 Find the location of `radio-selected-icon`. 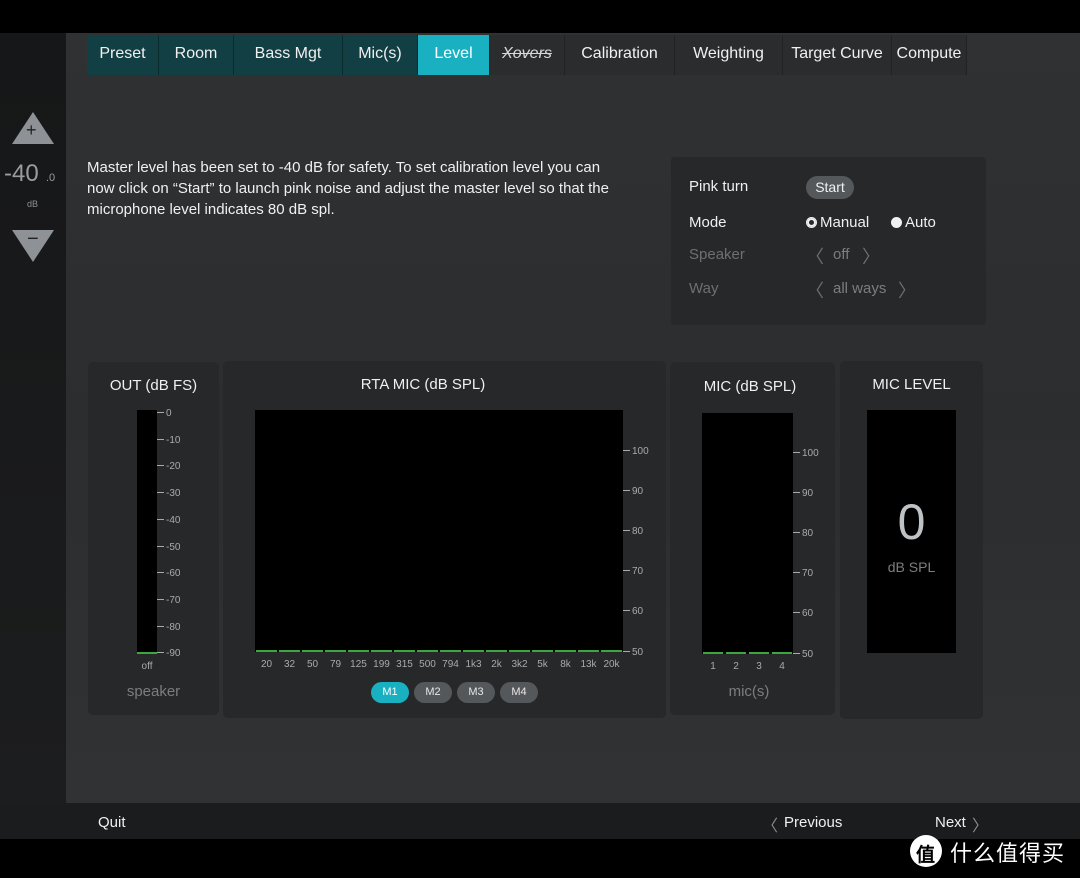

radio-selected-icon is located at coordinates (811, 222).